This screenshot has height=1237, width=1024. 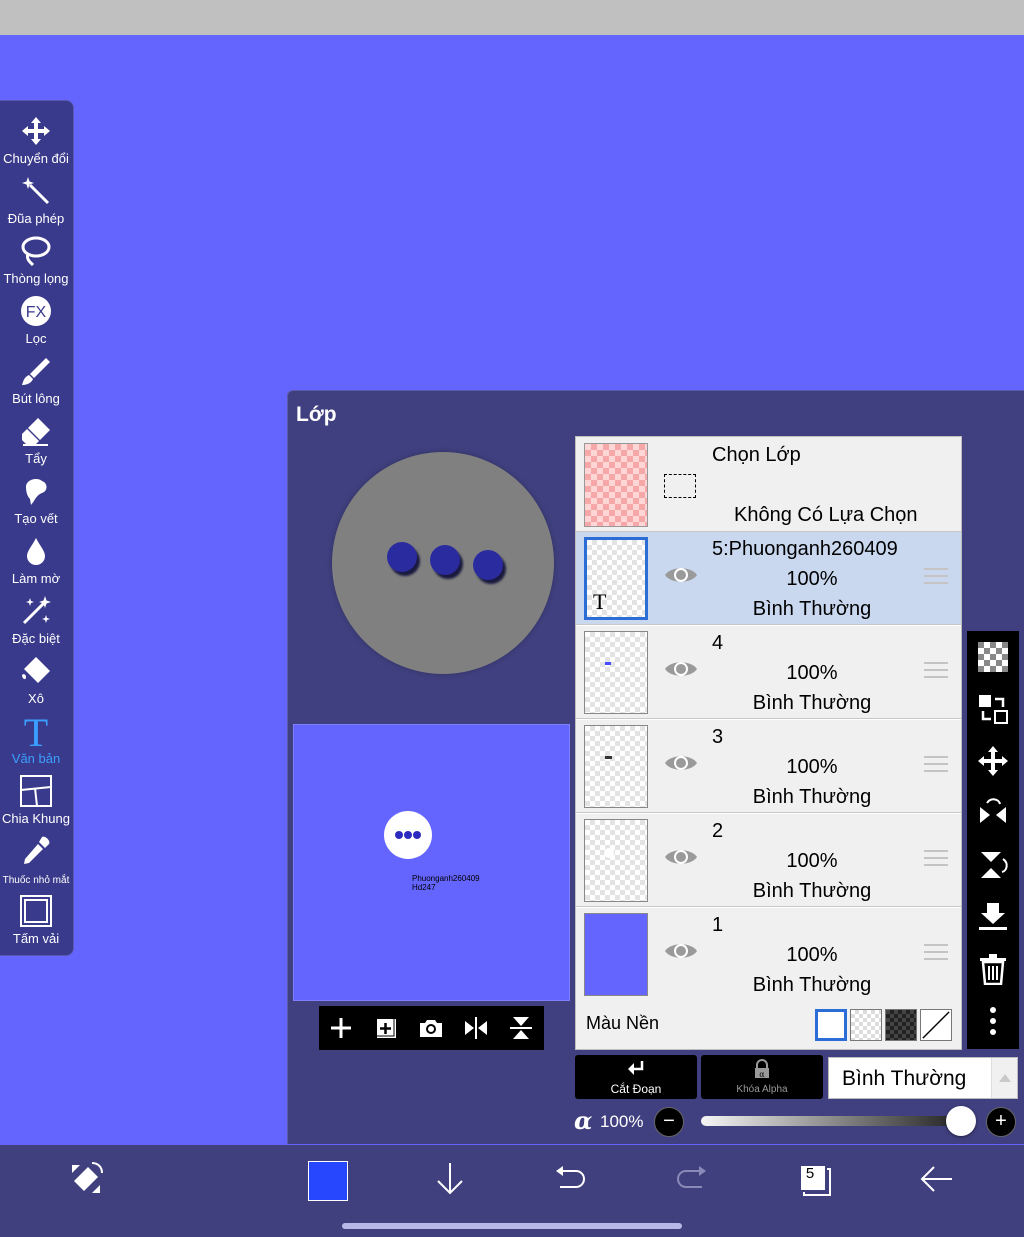 What do you see at coordinates (36, 371) in the screenshot?
I see `brush-icon` at bounding box center [36, 371].